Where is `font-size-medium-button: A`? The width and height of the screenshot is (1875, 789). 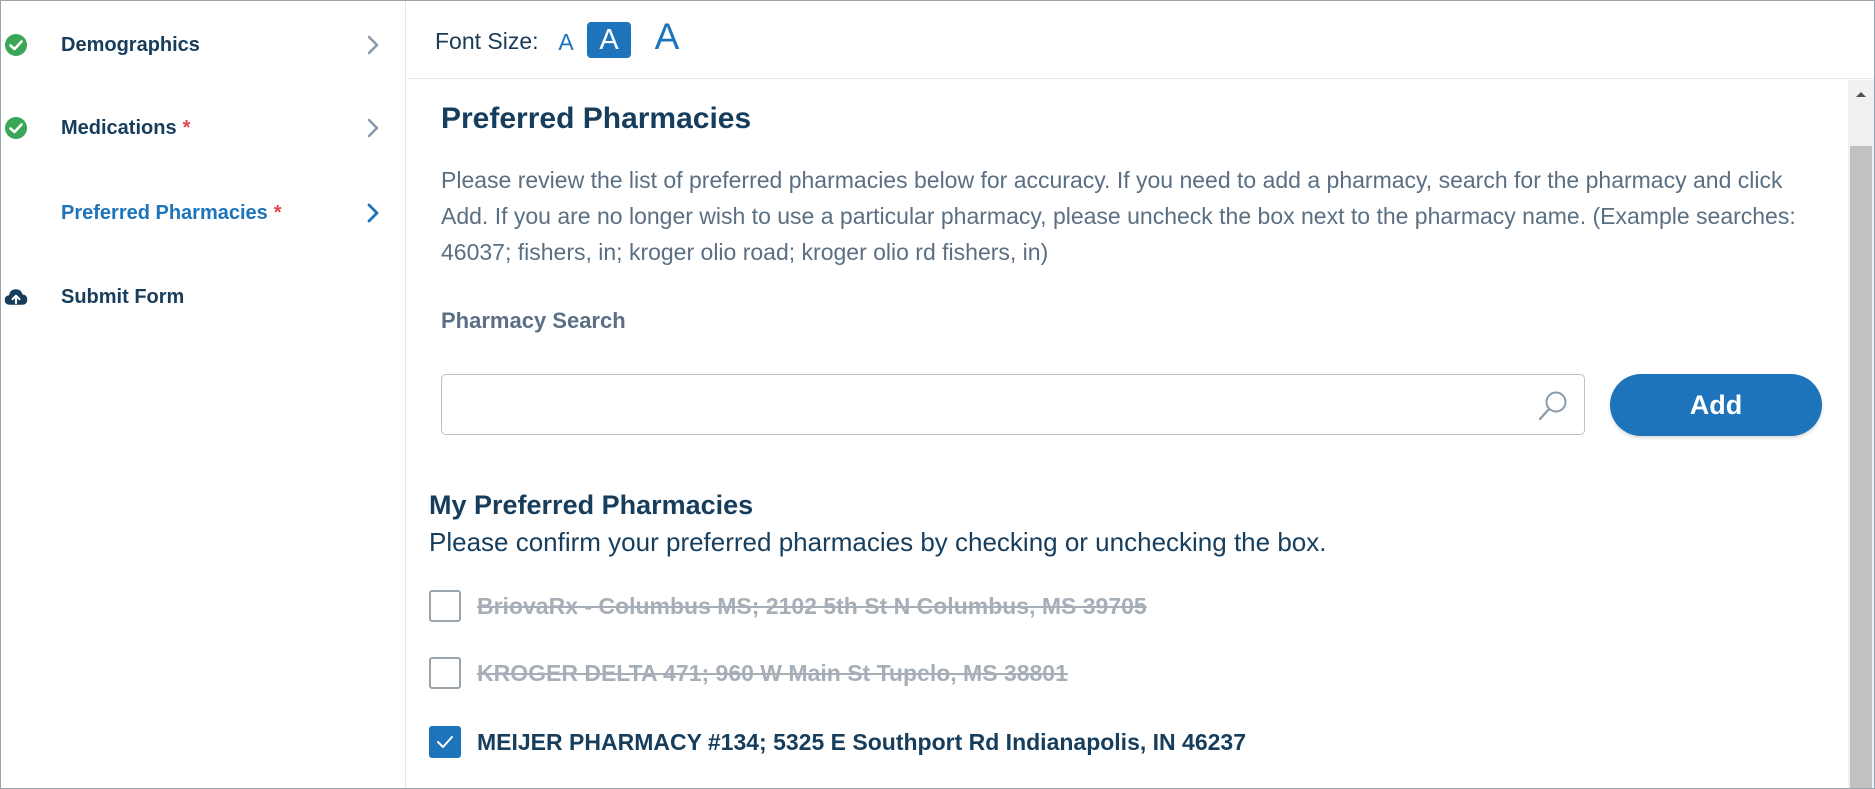
font-size-medium-button: A is located at coordinates (609, 40).